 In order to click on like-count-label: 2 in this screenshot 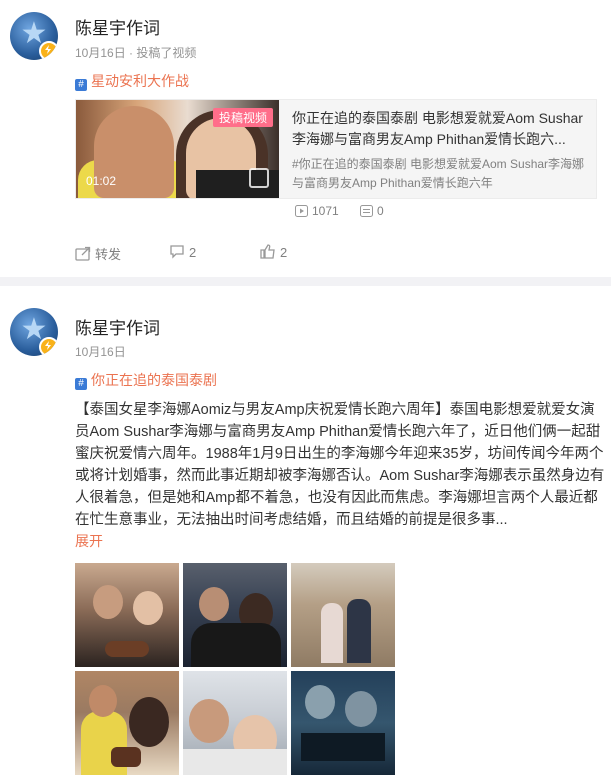, I will do `click(284, 252)`.